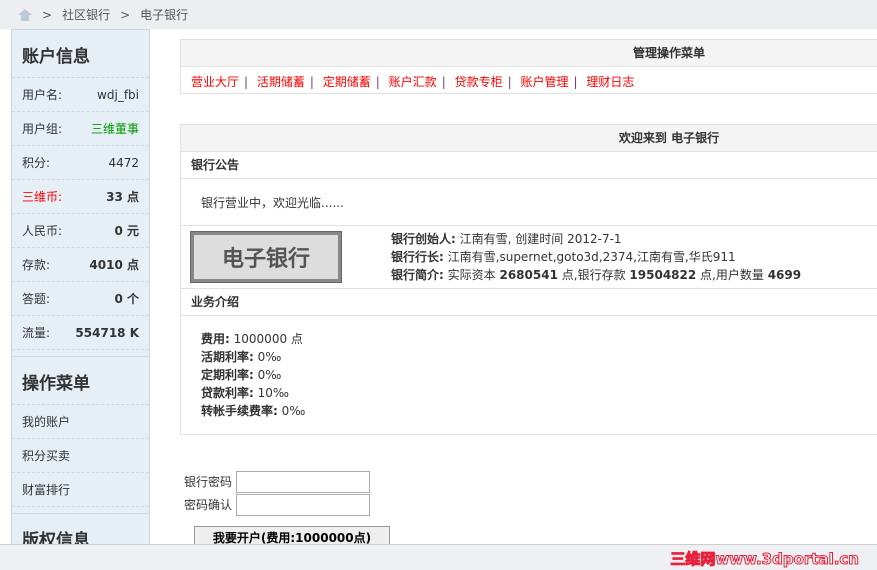  I want to click on info-row: 流量: 554718 K, so click(80, 333).